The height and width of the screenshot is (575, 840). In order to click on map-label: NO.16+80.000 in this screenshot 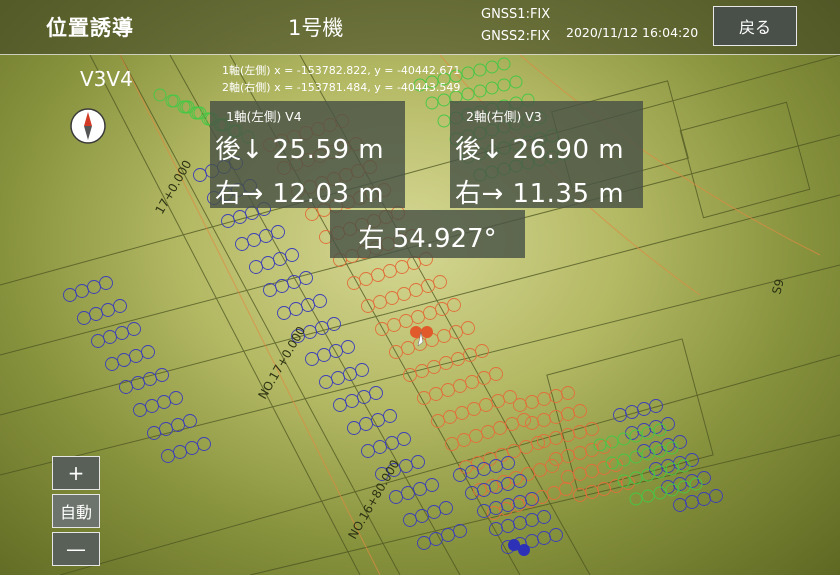, I will do `click(373, 499)`.